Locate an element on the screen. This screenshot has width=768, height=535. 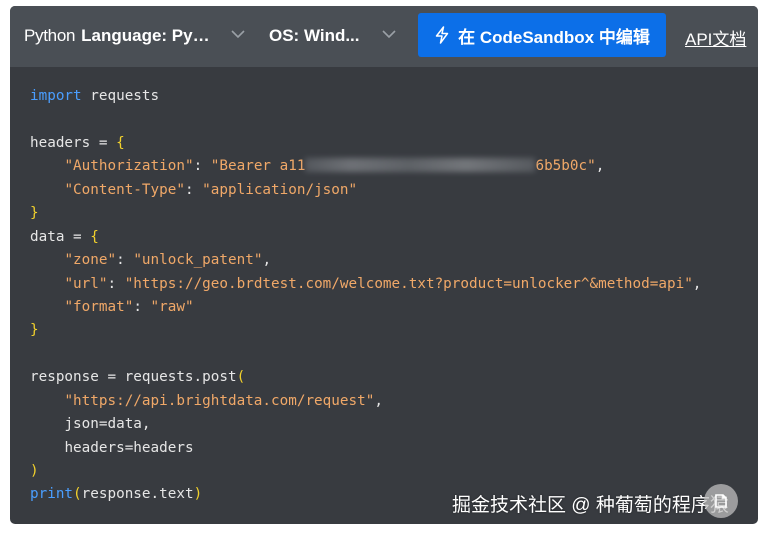
code-line: "Authorization": "Bearer a11 6b5b0c", is located at coordinates (365, 166).